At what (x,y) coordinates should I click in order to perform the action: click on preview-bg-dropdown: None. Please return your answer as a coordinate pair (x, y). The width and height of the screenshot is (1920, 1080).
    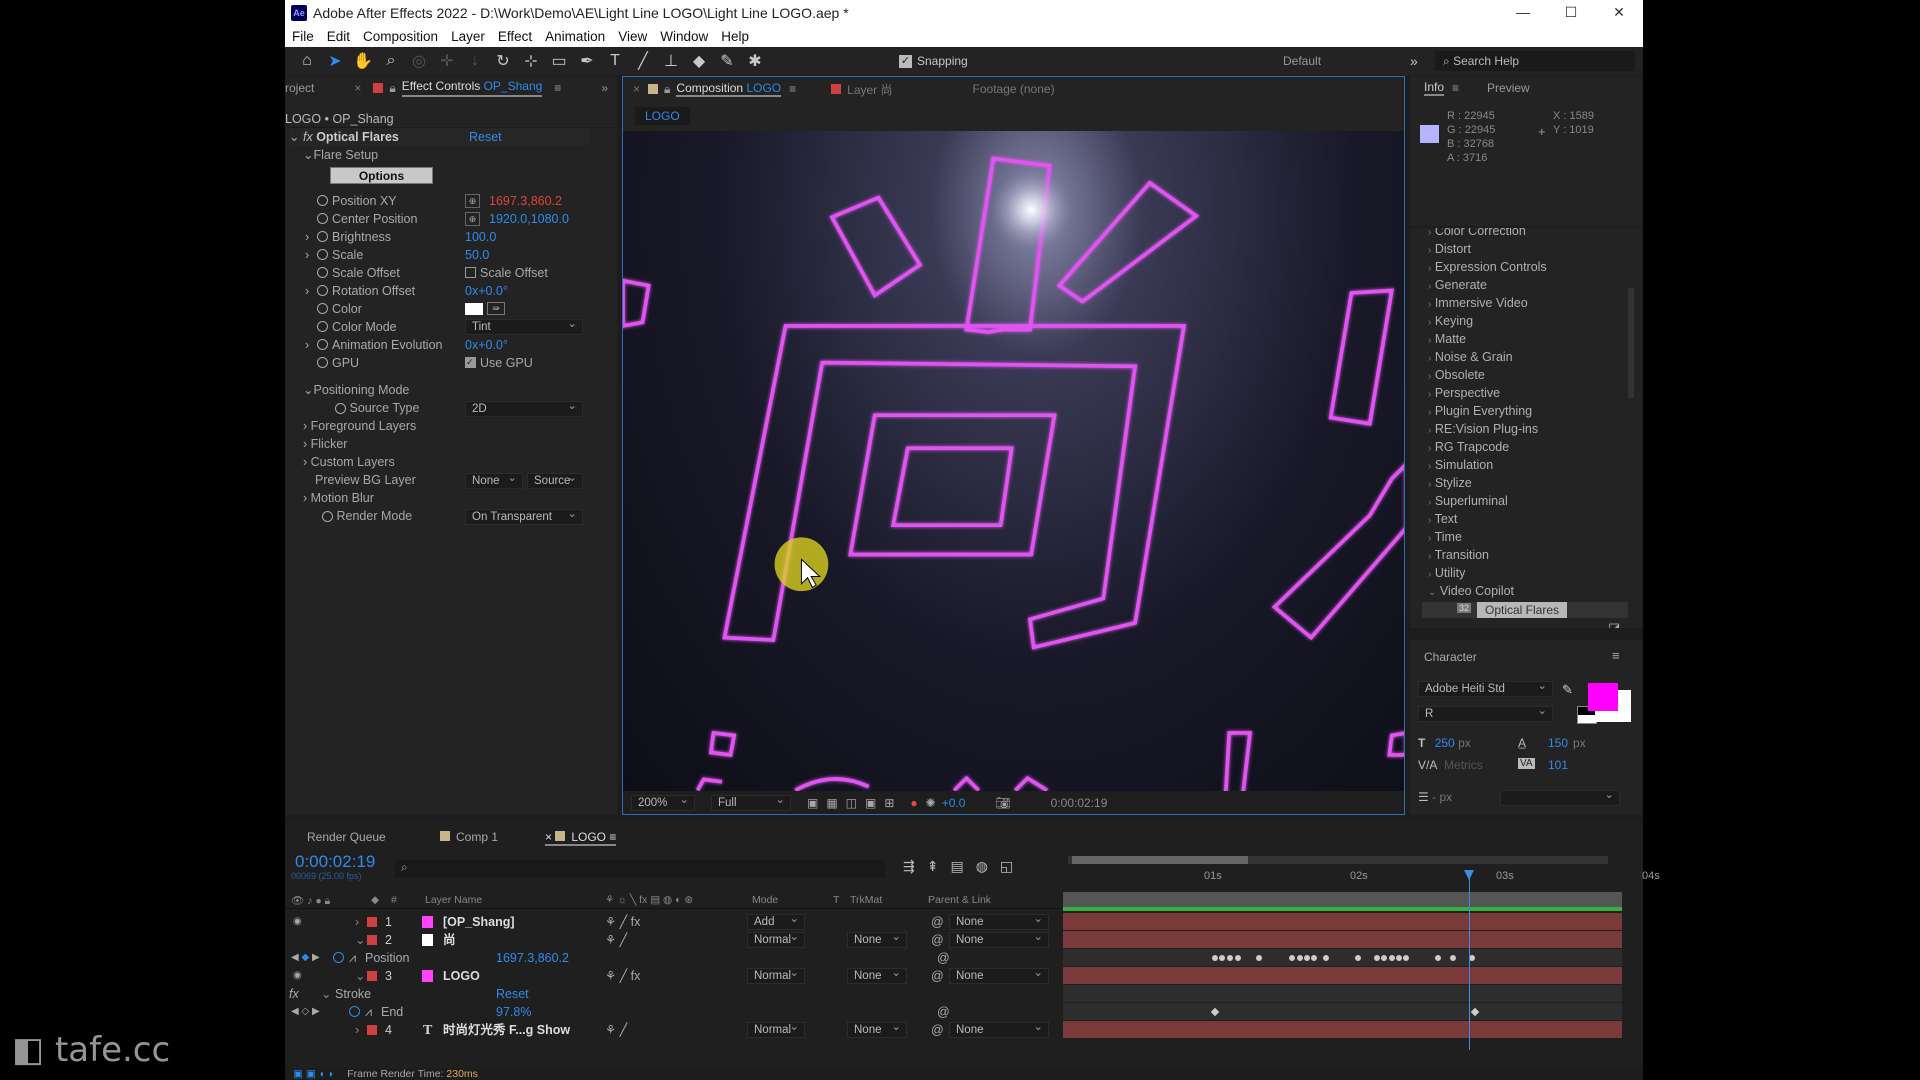
    Looking at the image, I should click on (494, 480).